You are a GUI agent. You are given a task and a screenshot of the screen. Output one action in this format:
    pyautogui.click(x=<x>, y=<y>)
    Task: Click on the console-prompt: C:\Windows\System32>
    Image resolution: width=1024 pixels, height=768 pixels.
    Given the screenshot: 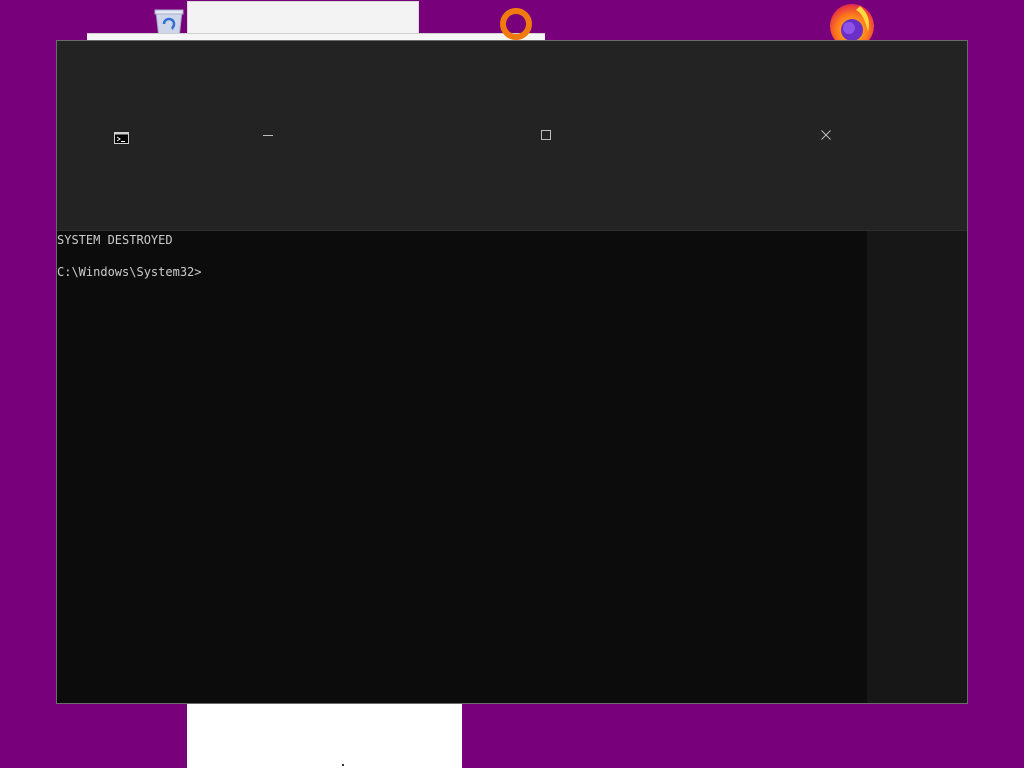 What is the action you would take?
    pyautogui.click(x=461, y=272)
    